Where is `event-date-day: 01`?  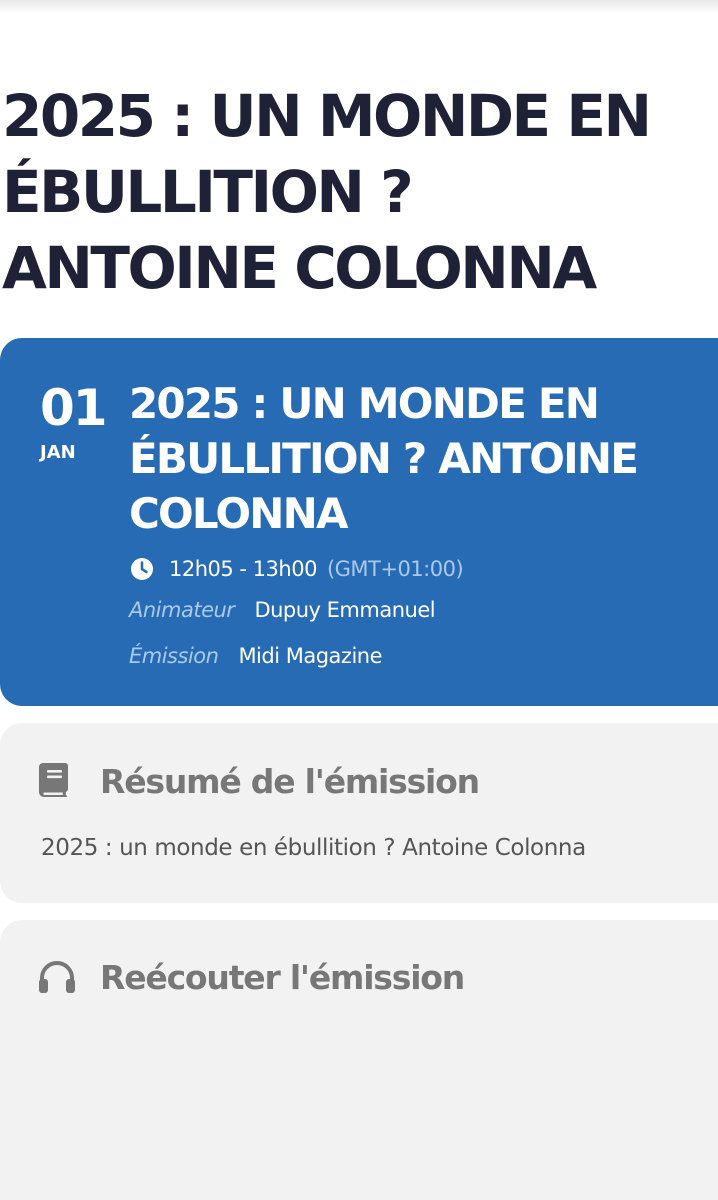
event-date-day: 01 is located at coordinates (74, 408).